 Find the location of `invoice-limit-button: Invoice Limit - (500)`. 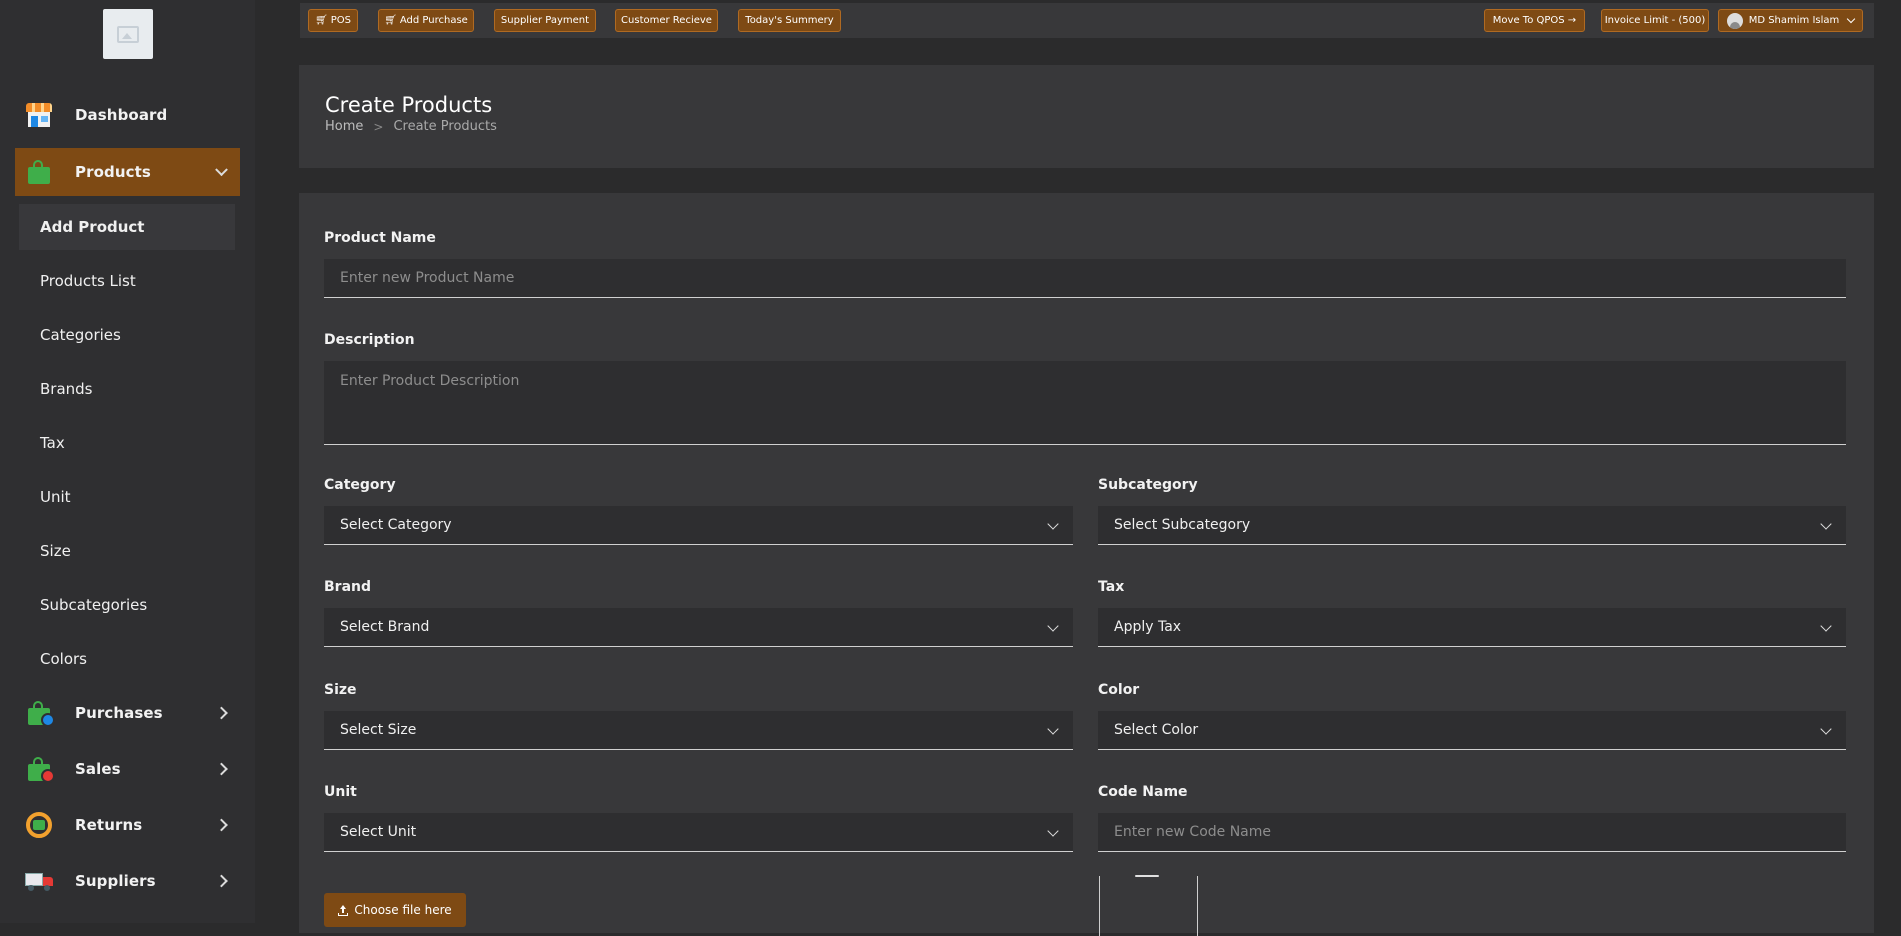

invoice-limit-button: Invoice Limit - (500) is located at coordinates (1655, 20).